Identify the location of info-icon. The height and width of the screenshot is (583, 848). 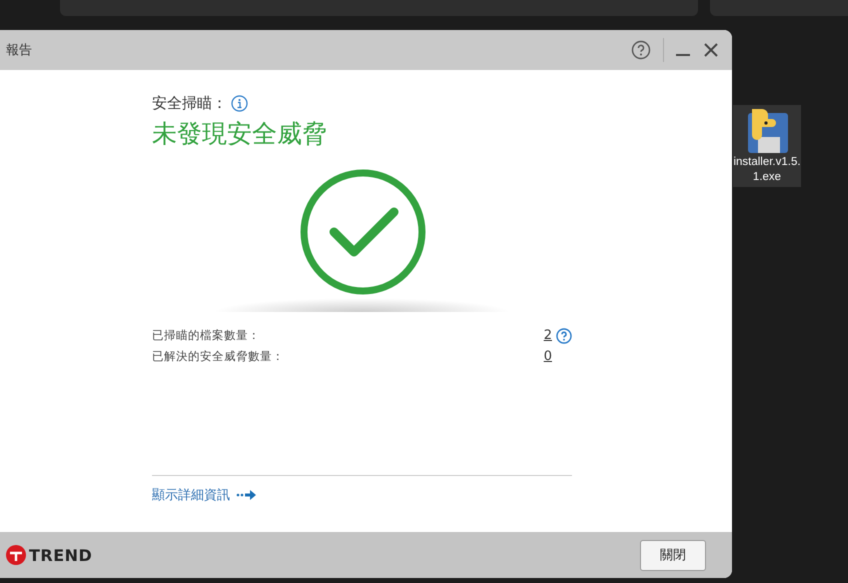
(239, 103).